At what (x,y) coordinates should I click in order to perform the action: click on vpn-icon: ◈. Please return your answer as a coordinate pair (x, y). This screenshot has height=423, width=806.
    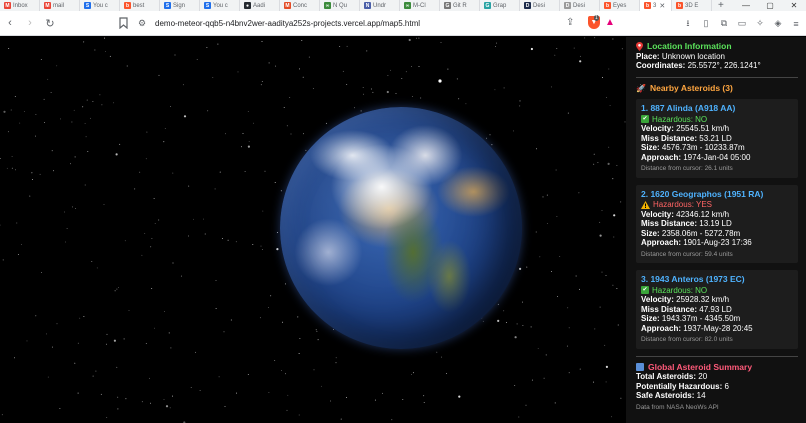
    Looking at the image, I should click on (778, 24).